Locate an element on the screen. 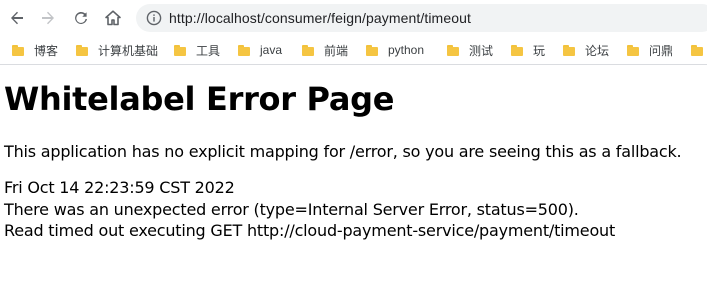 The width and height of the screenshot is (707, 301). home-button is located at coordinates (113, 18).